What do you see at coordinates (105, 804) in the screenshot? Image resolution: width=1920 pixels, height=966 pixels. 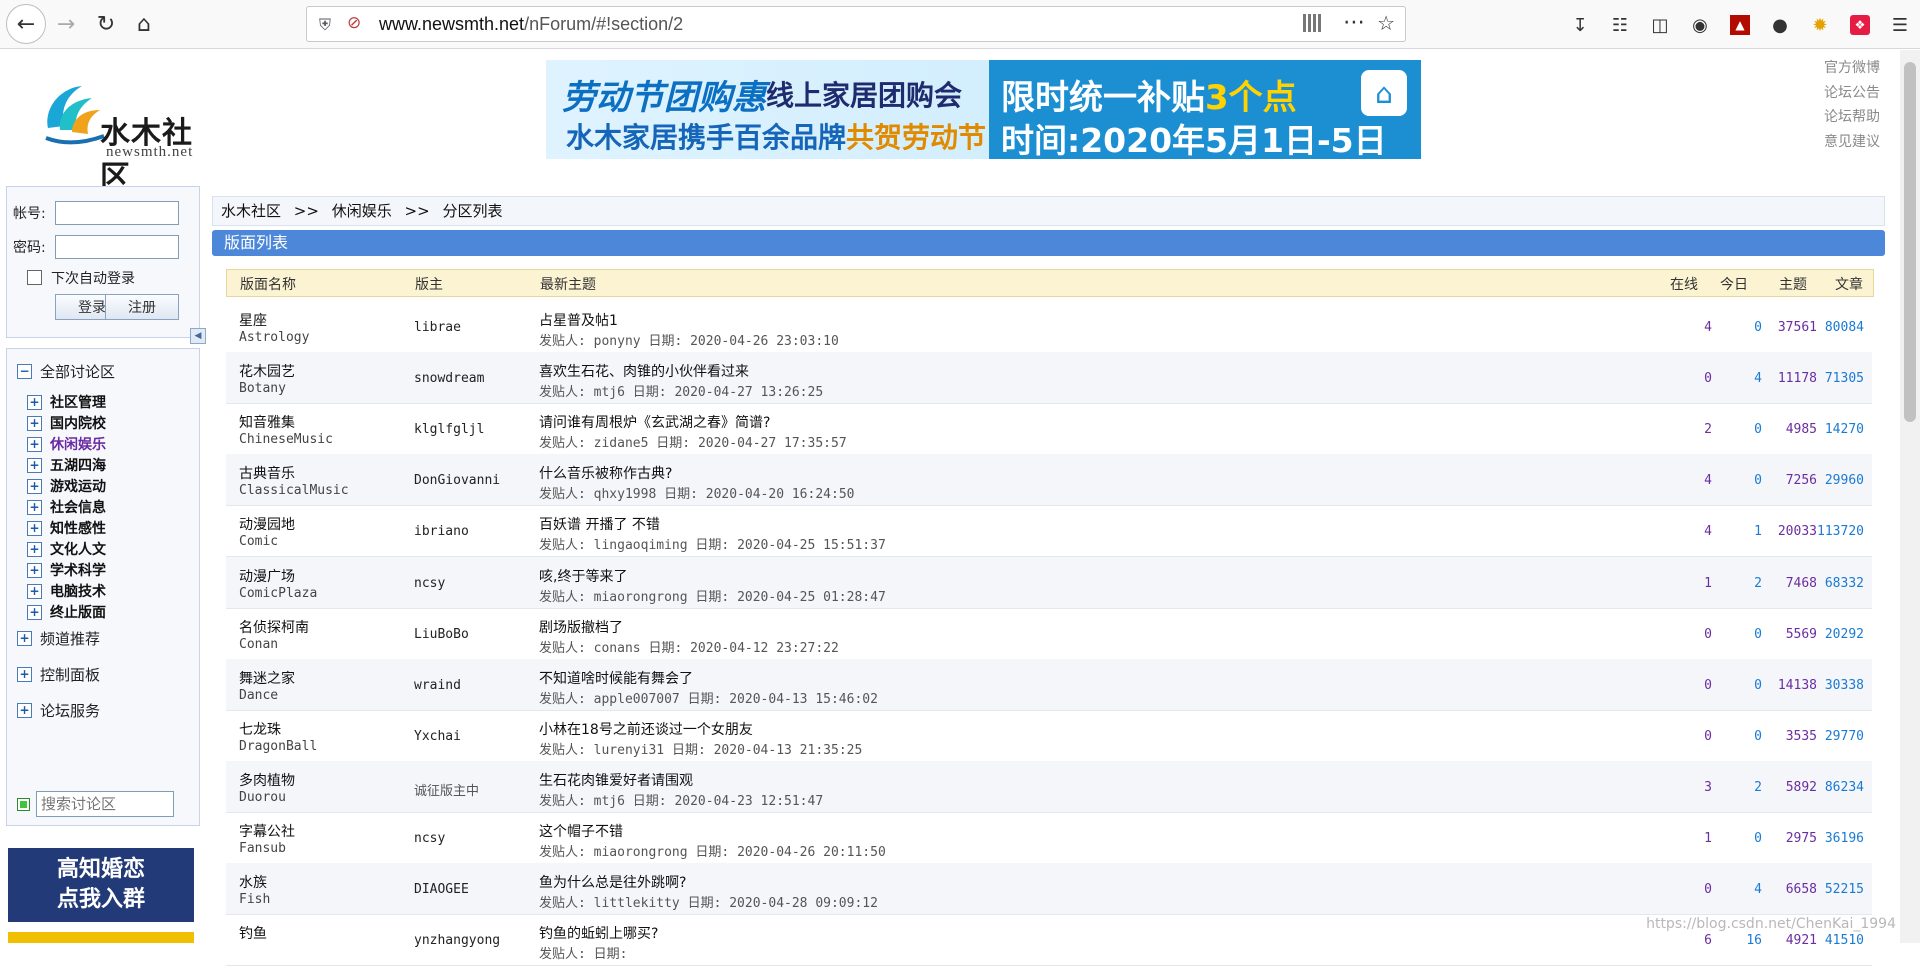 I see `section-search-input` at bounding box center [105, 804].